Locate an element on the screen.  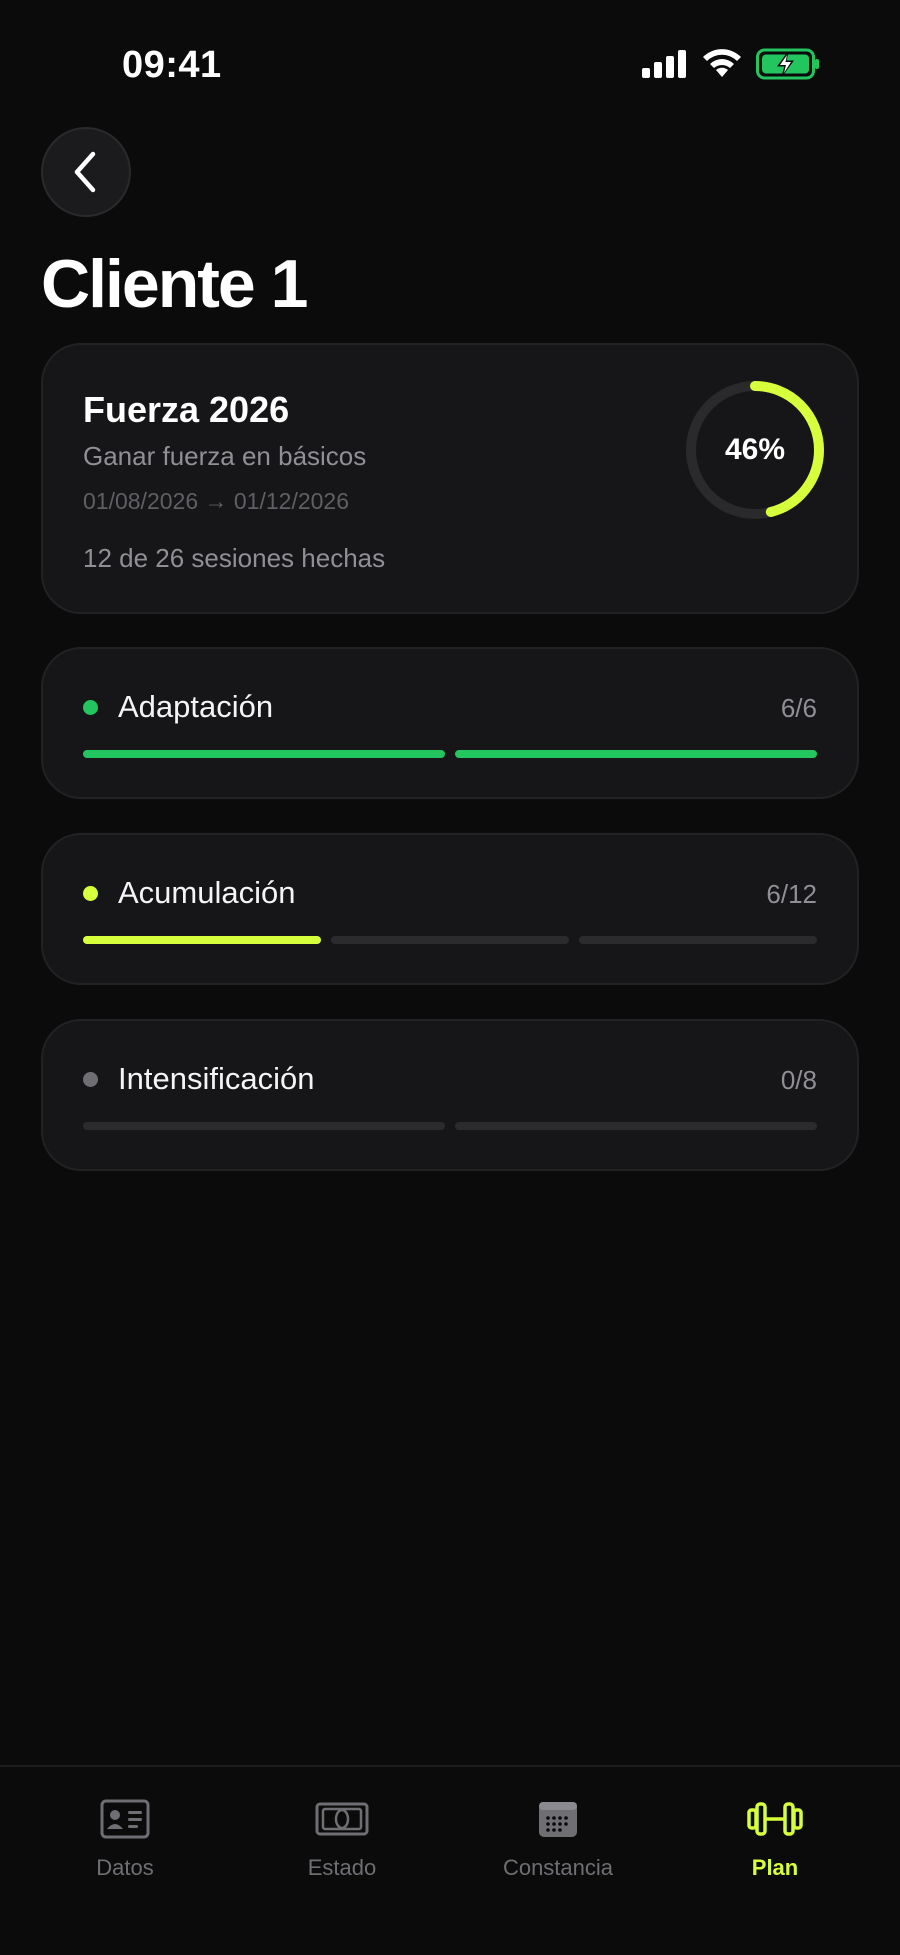
phase-name: Acumulación is located at coordinates (207, 892).